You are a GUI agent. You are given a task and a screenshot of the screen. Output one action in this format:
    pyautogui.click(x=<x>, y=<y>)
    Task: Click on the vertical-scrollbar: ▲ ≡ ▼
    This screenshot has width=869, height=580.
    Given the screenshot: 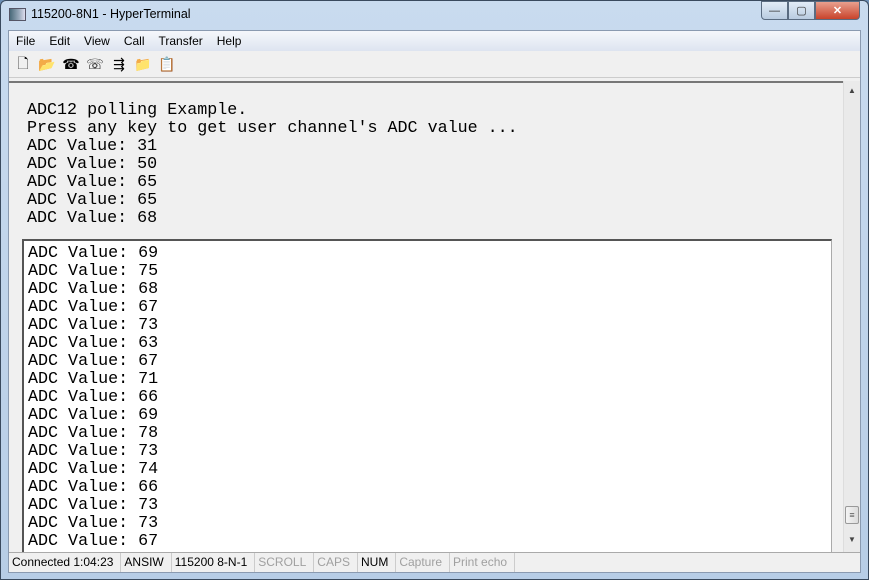 What is the action you would take?
    pyautogui.click(x=851, y=316)
    